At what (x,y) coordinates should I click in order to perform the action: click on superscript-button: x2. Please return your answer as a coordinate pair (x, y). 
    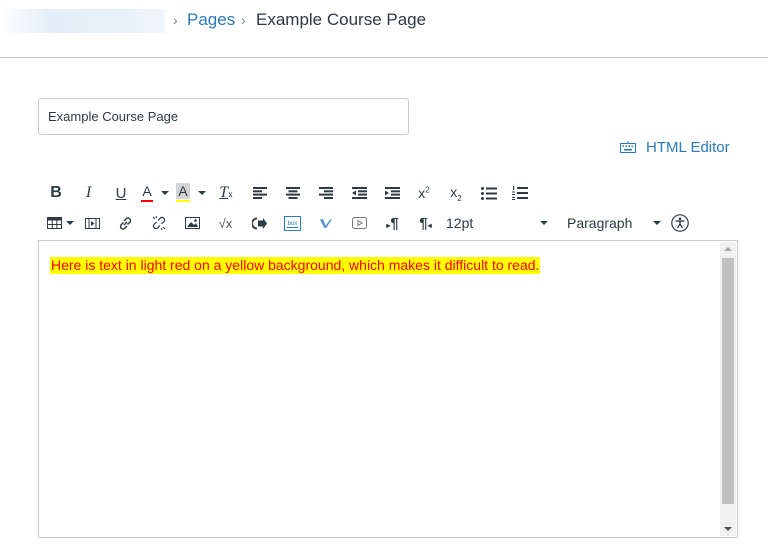
    Looking at the image, I should click on (424, 193).